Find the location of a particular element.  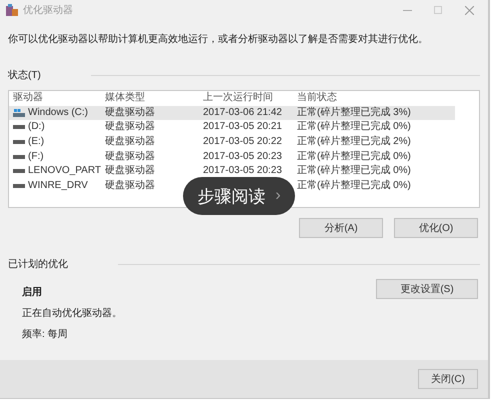

table-cell-text: 2017-03-05 20:21 is located at coordinates (242, 127).